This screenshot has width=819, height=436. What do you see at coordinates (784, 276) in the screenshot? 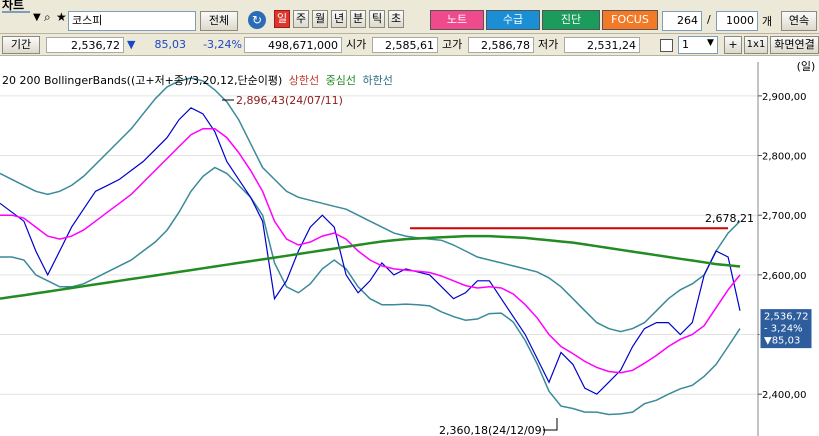
I see `y-tick-label-3: 2,600,00` at bounding box center [784, 276].